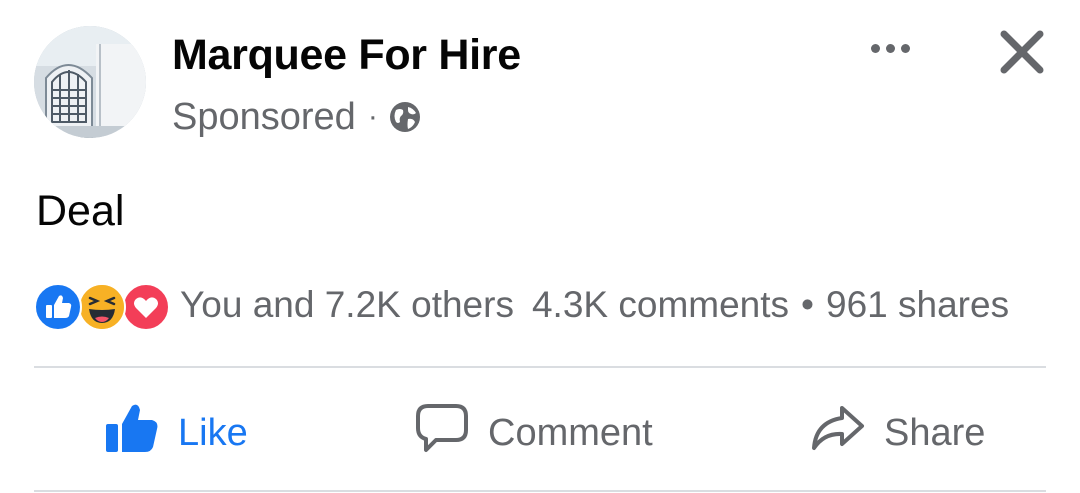  I want to click on share-arrow-icon, so click(838, 433).